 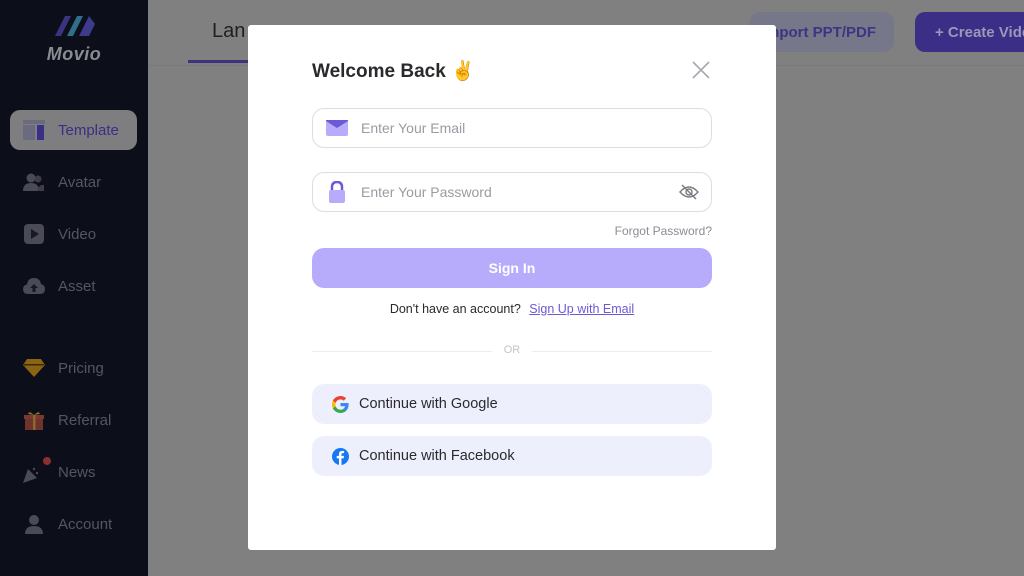 What do you see at coordinates (519, 192) in the screenshot?
I see `password-input` at bounding box center [519, 192].